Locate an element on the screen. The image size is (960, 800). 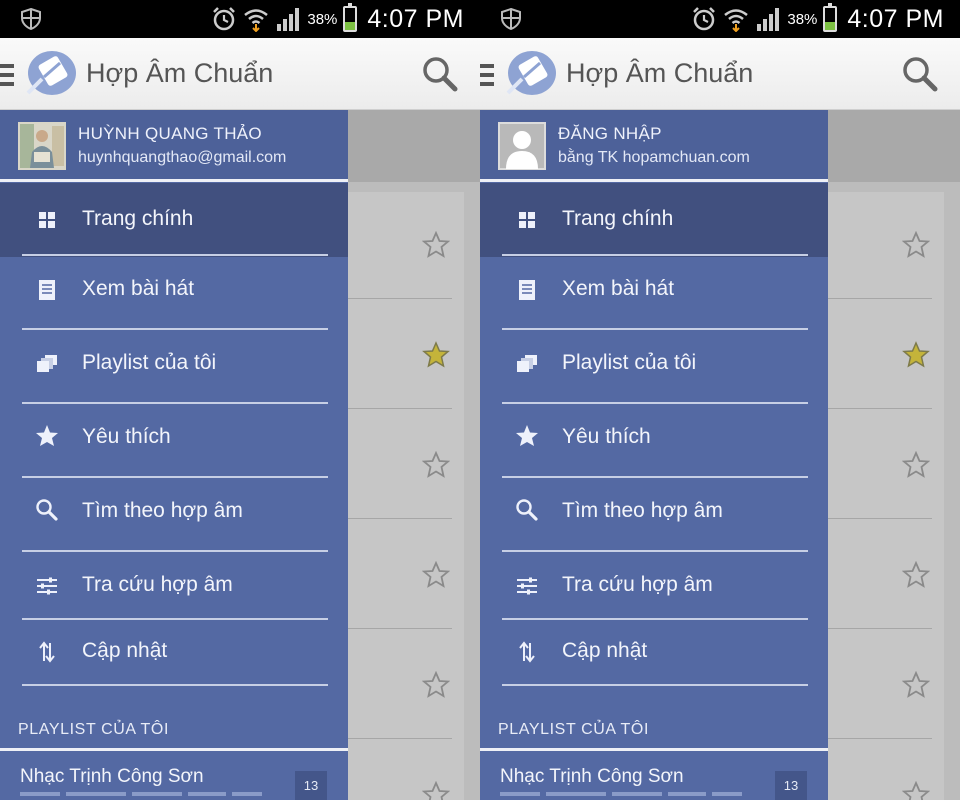
account-name: HUỲNH QUANG THẢO is located at coordinates (170, 133).